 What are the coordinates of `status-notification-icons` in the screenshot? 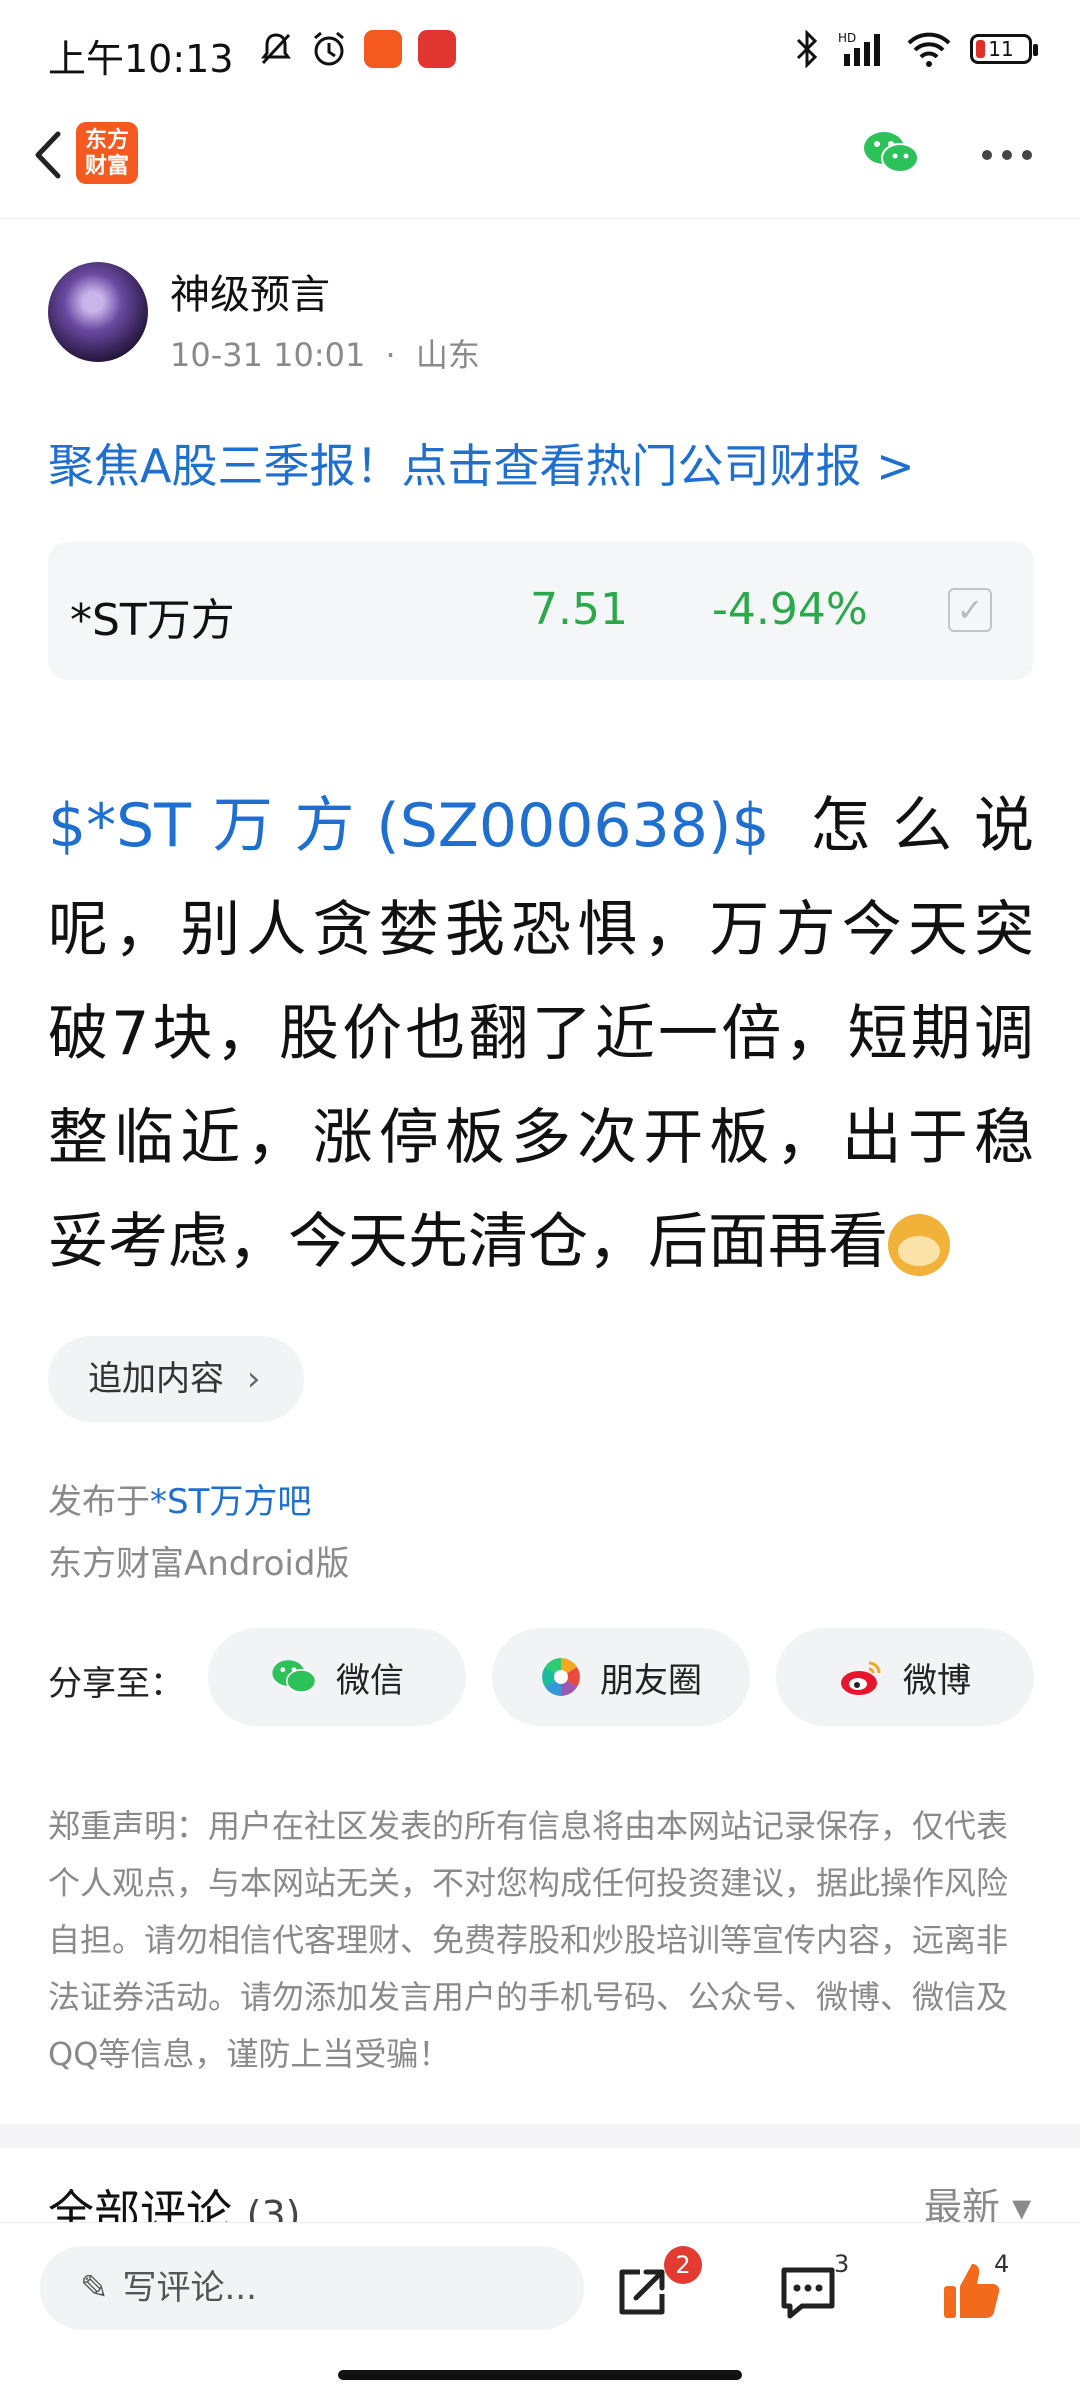 It's located at (357, 49).